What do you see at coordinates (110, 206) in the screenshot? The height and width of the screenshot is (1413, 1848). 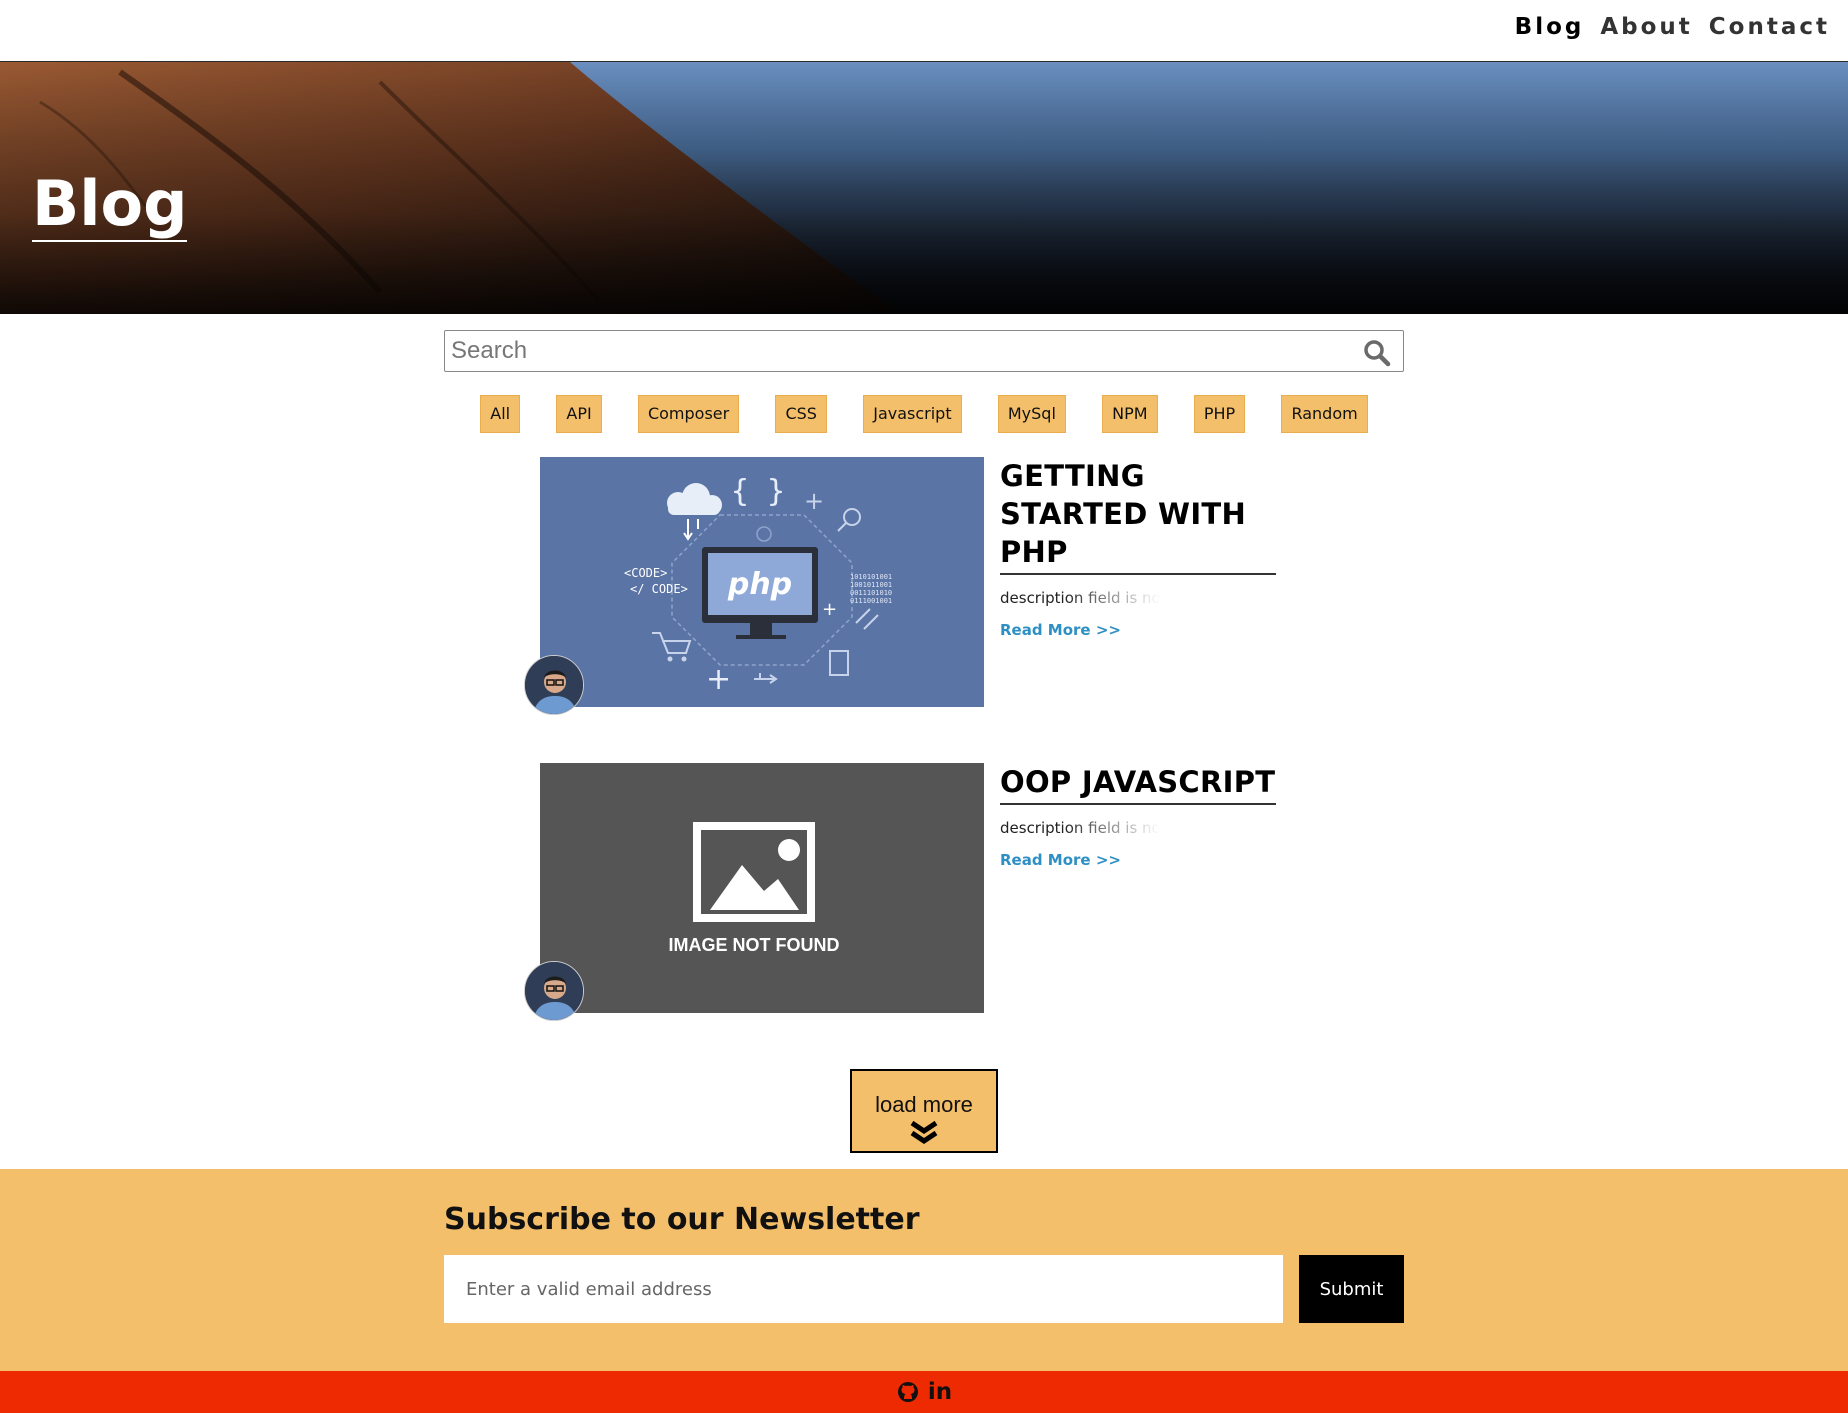 I see `page-title: Blog` at bounding box center [110, 206].